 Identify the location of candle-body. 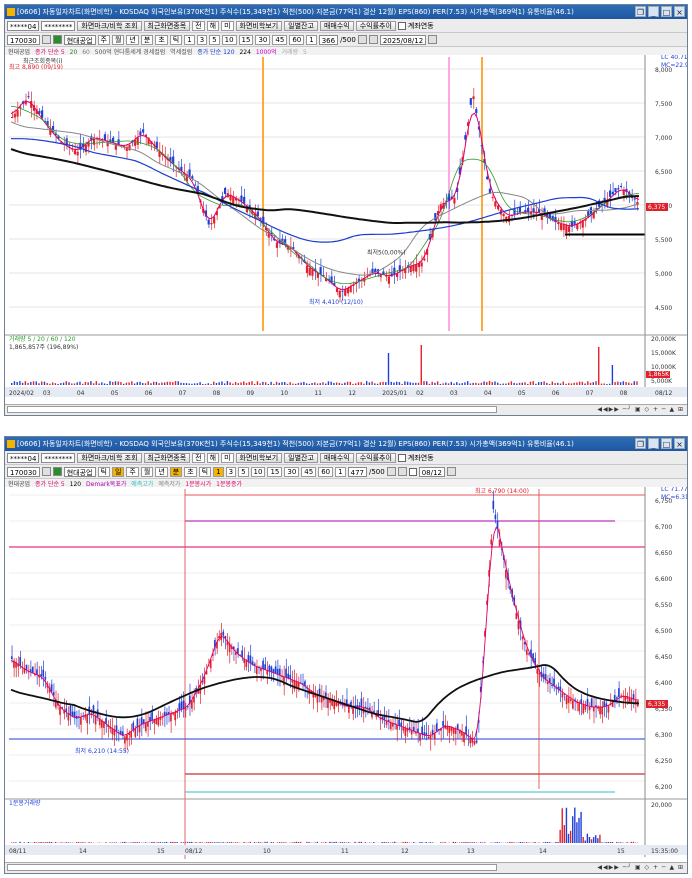
(526, 652).